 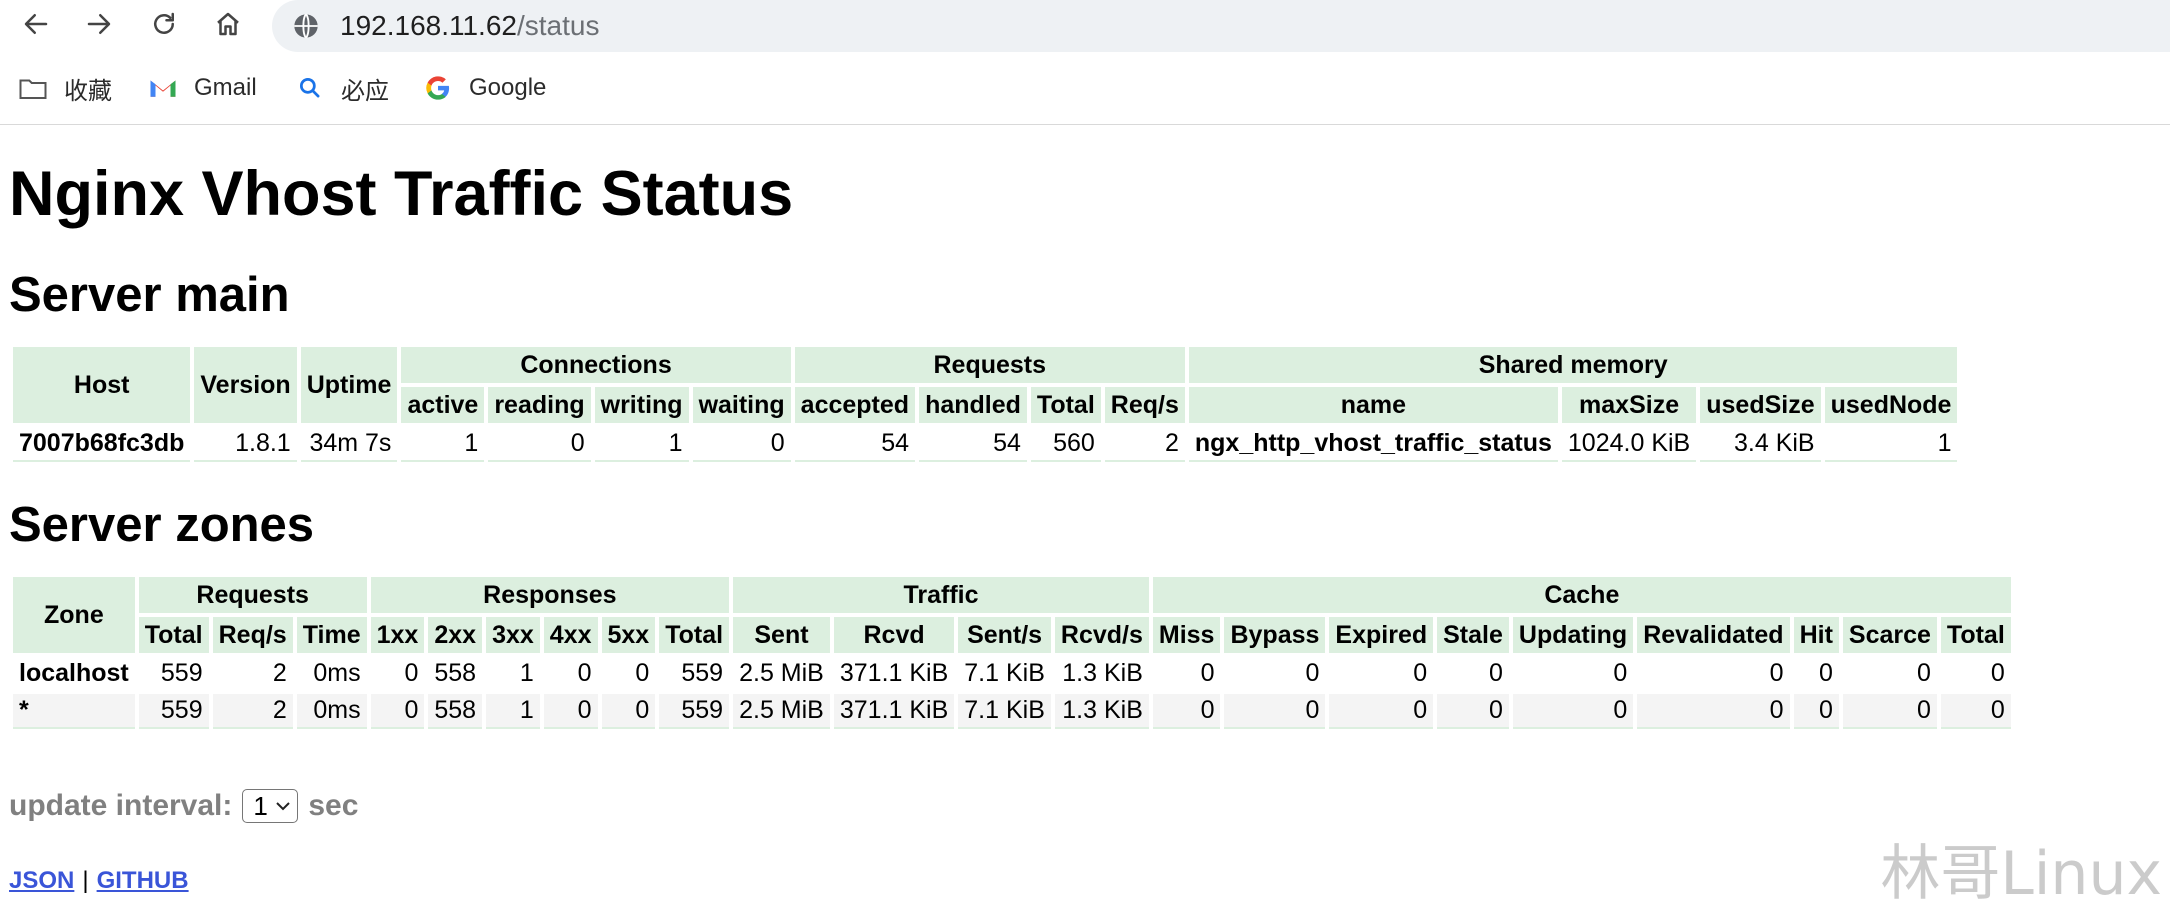 I want to click on back-button, so click(x=36, y=24).